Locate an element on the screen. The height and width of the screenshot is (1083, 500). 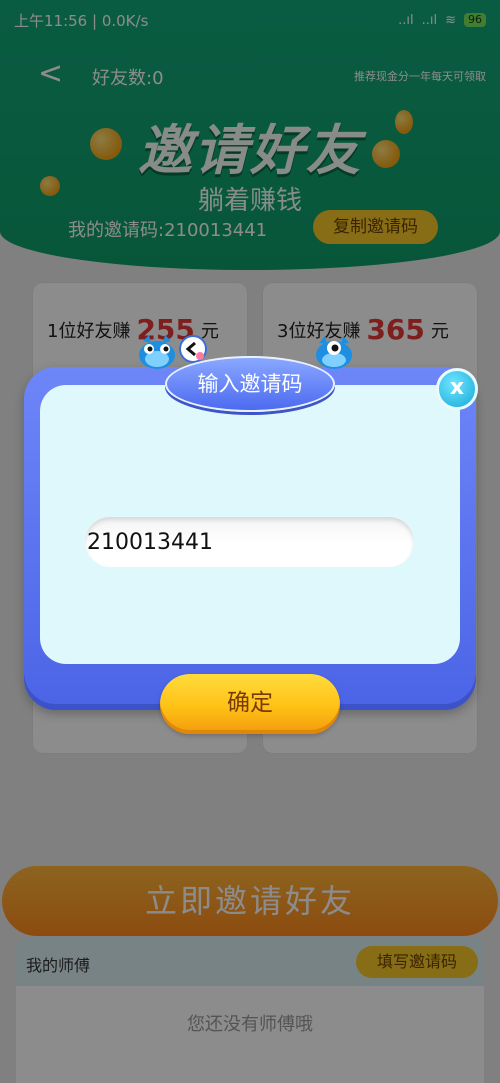
dialog-title: 输入邀请码 is located at coordinates (250, 384).